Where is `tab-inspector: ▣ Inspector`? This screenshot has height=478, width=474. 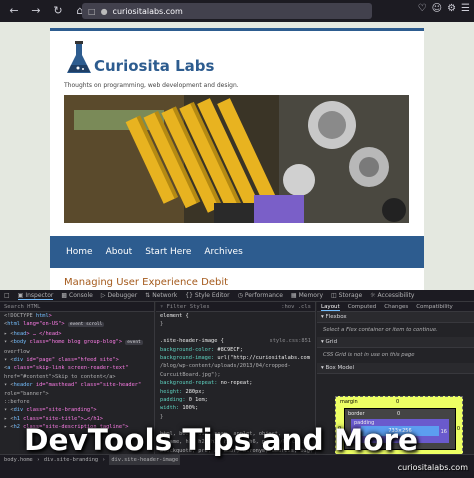
tab-inspector: ▣ Inspector is located at coordinates (35, 295).